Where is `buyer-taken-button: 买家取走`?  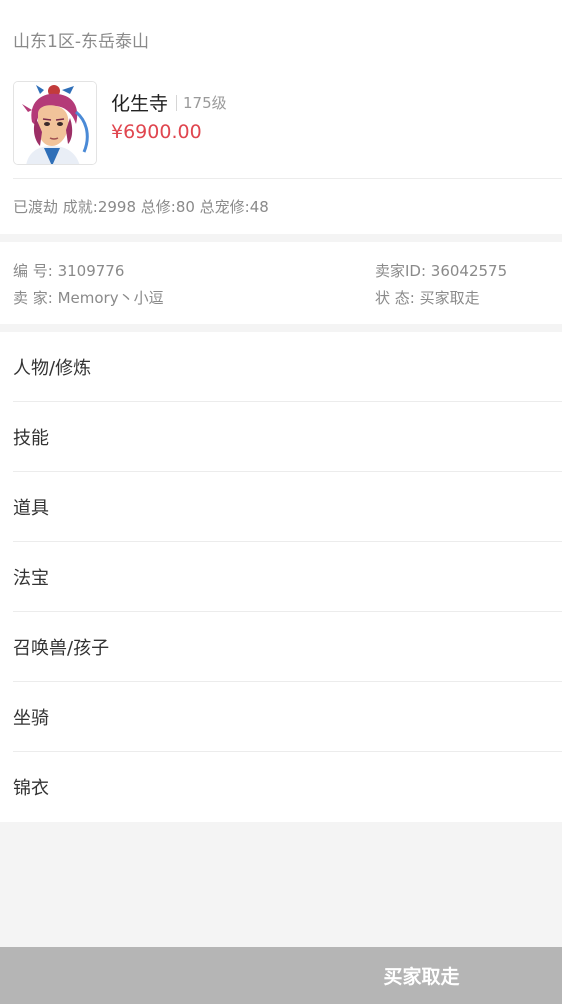
buyer-taken-button: 买家取走 is located at coordinates (421, 975).